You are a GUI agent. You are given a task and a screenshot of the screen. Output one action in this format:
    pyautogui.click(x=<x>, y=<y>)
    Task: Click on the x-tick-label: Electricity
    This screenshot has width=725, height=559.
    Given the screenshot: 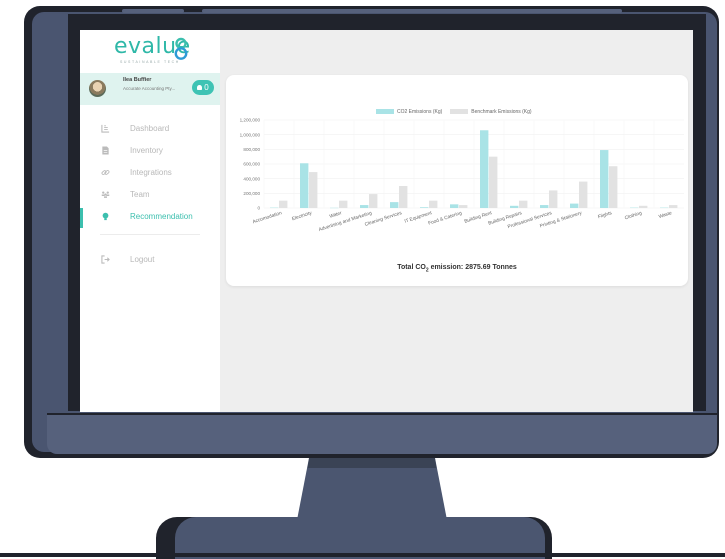 What is the action you would take?
    pyautogui.click(x=302, y=216)
    